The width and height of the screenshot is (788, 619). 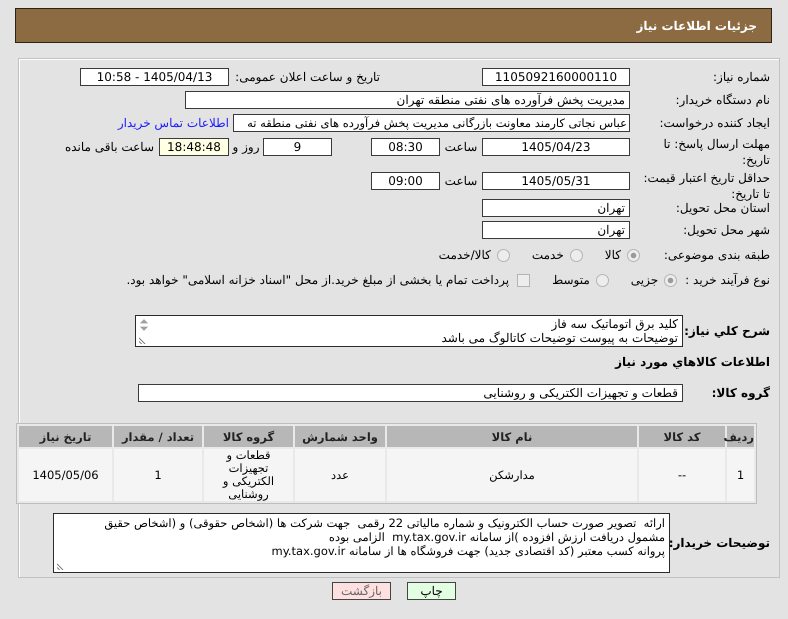 I want to click on description-field: کلید برق اتوماتیک سه فاز توضیحات به پیوست توضیحات کاتالوگ می باشد, so click(x=409, y=331).